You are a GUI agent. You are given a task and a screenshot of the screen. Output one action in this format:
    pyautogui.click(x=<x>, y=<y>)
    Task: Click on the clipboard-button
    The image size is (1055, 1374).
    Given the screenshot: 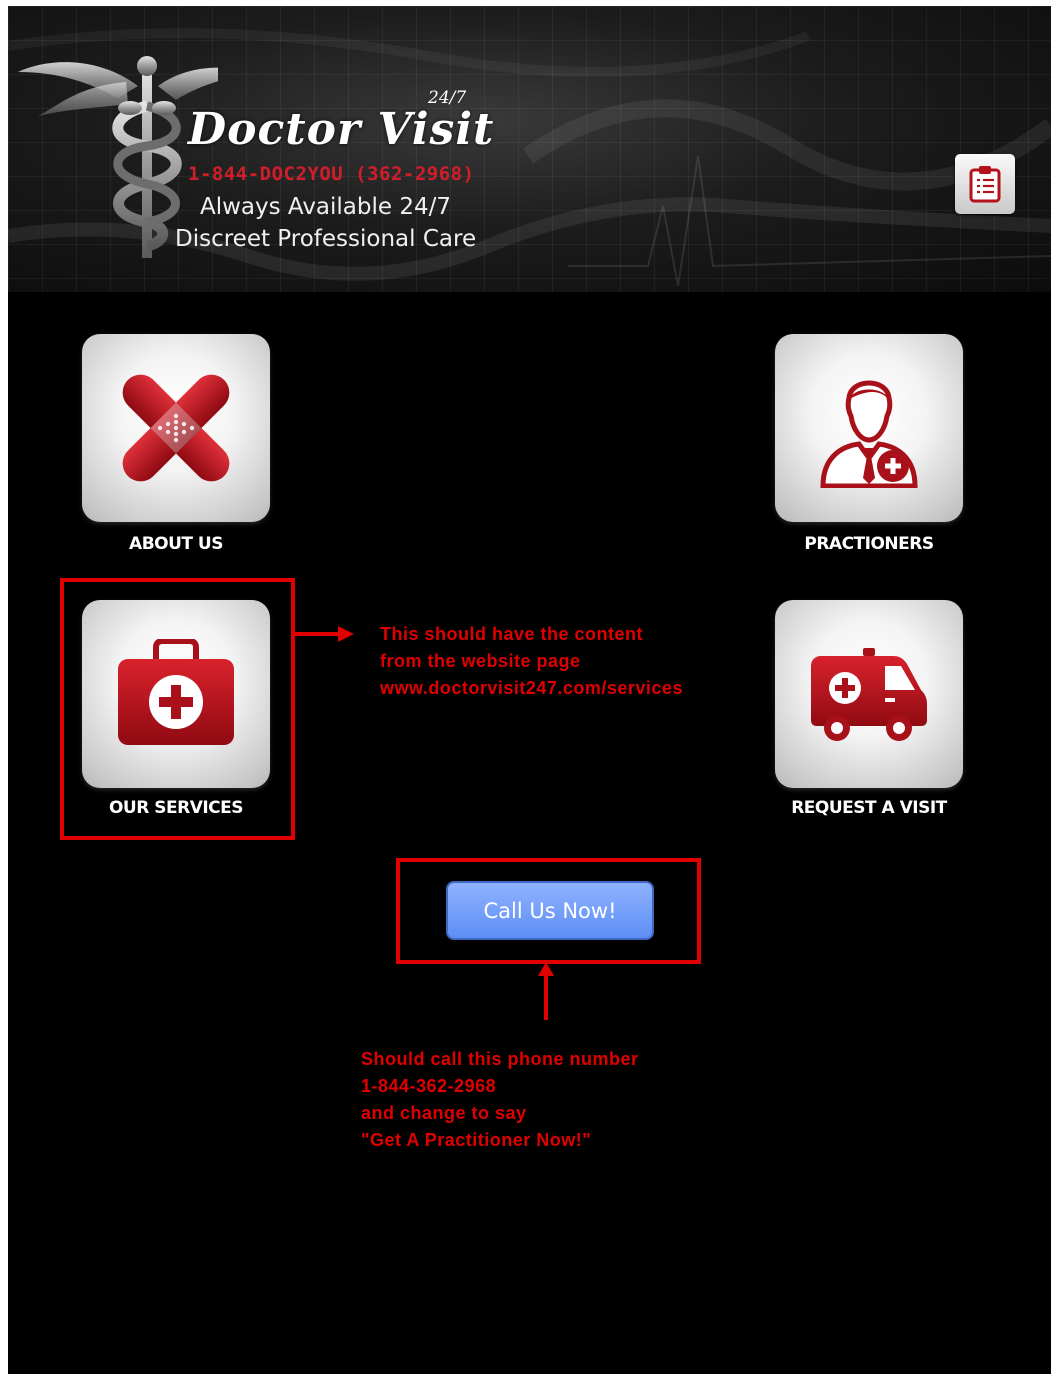 What is the action you would take?
    pyautogui.click(x=985, y=184)
    